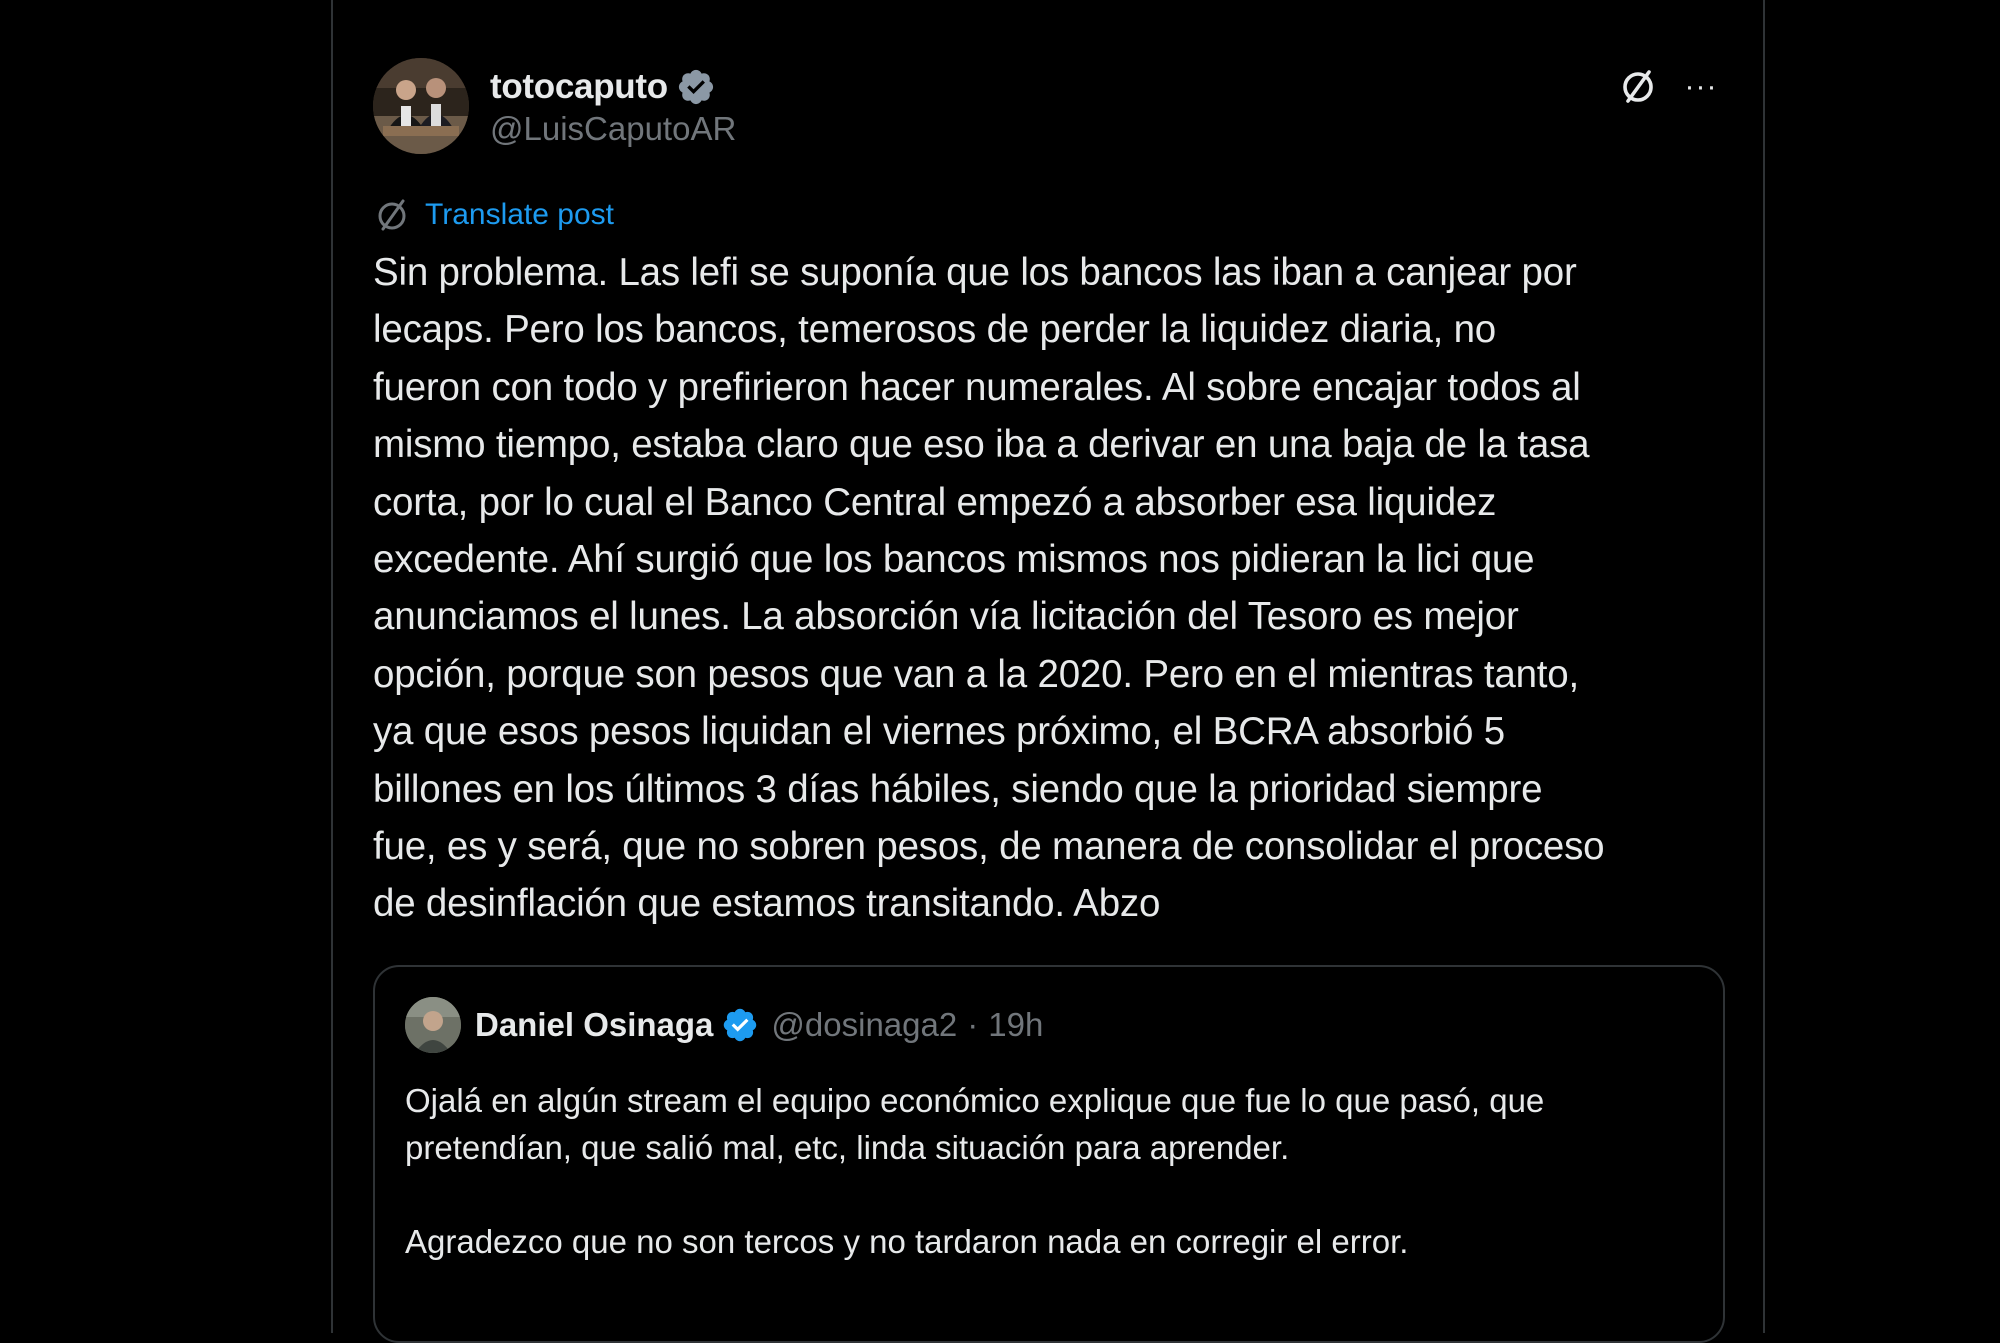  I want to click on author-name-row: totocaputo, so click(603, 87).